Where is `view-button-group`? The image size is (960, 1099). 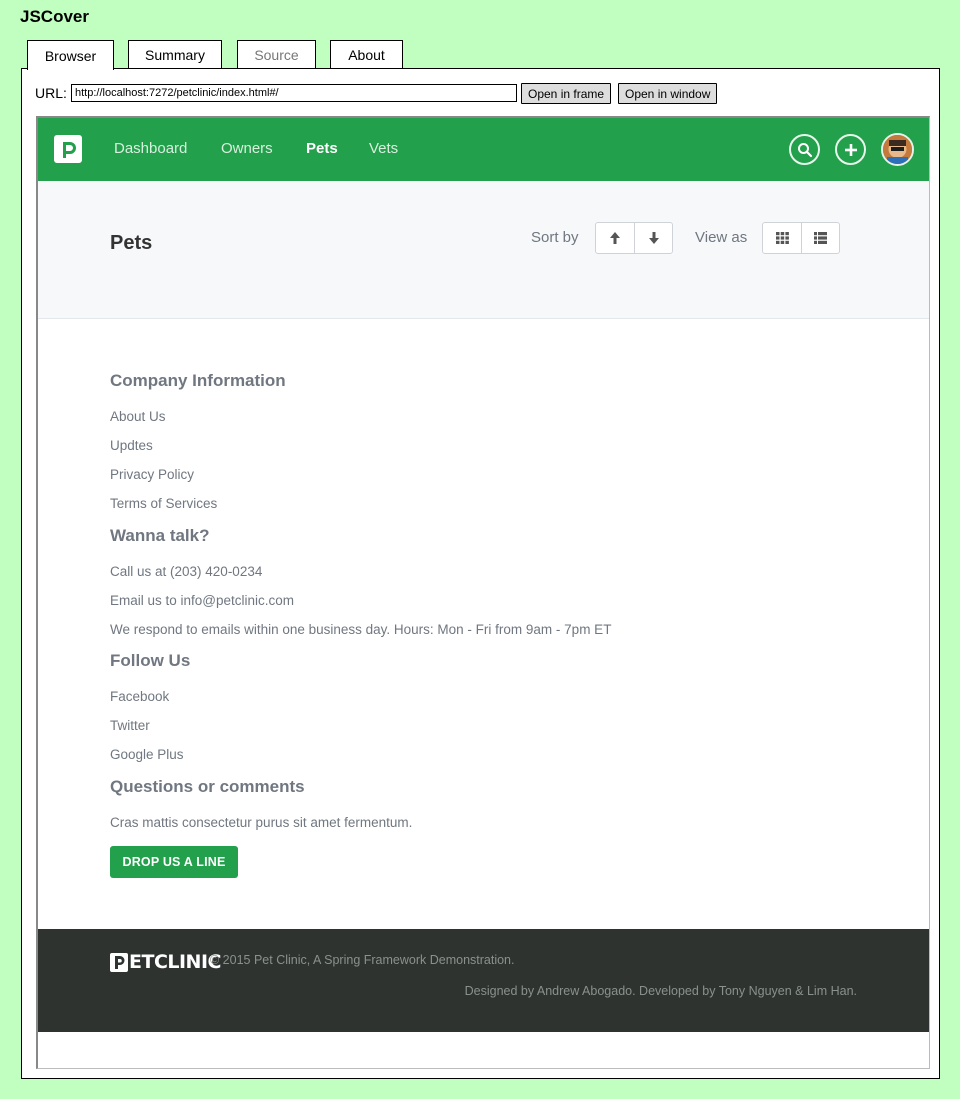
view-button-group is located at coordinates (801, 238).